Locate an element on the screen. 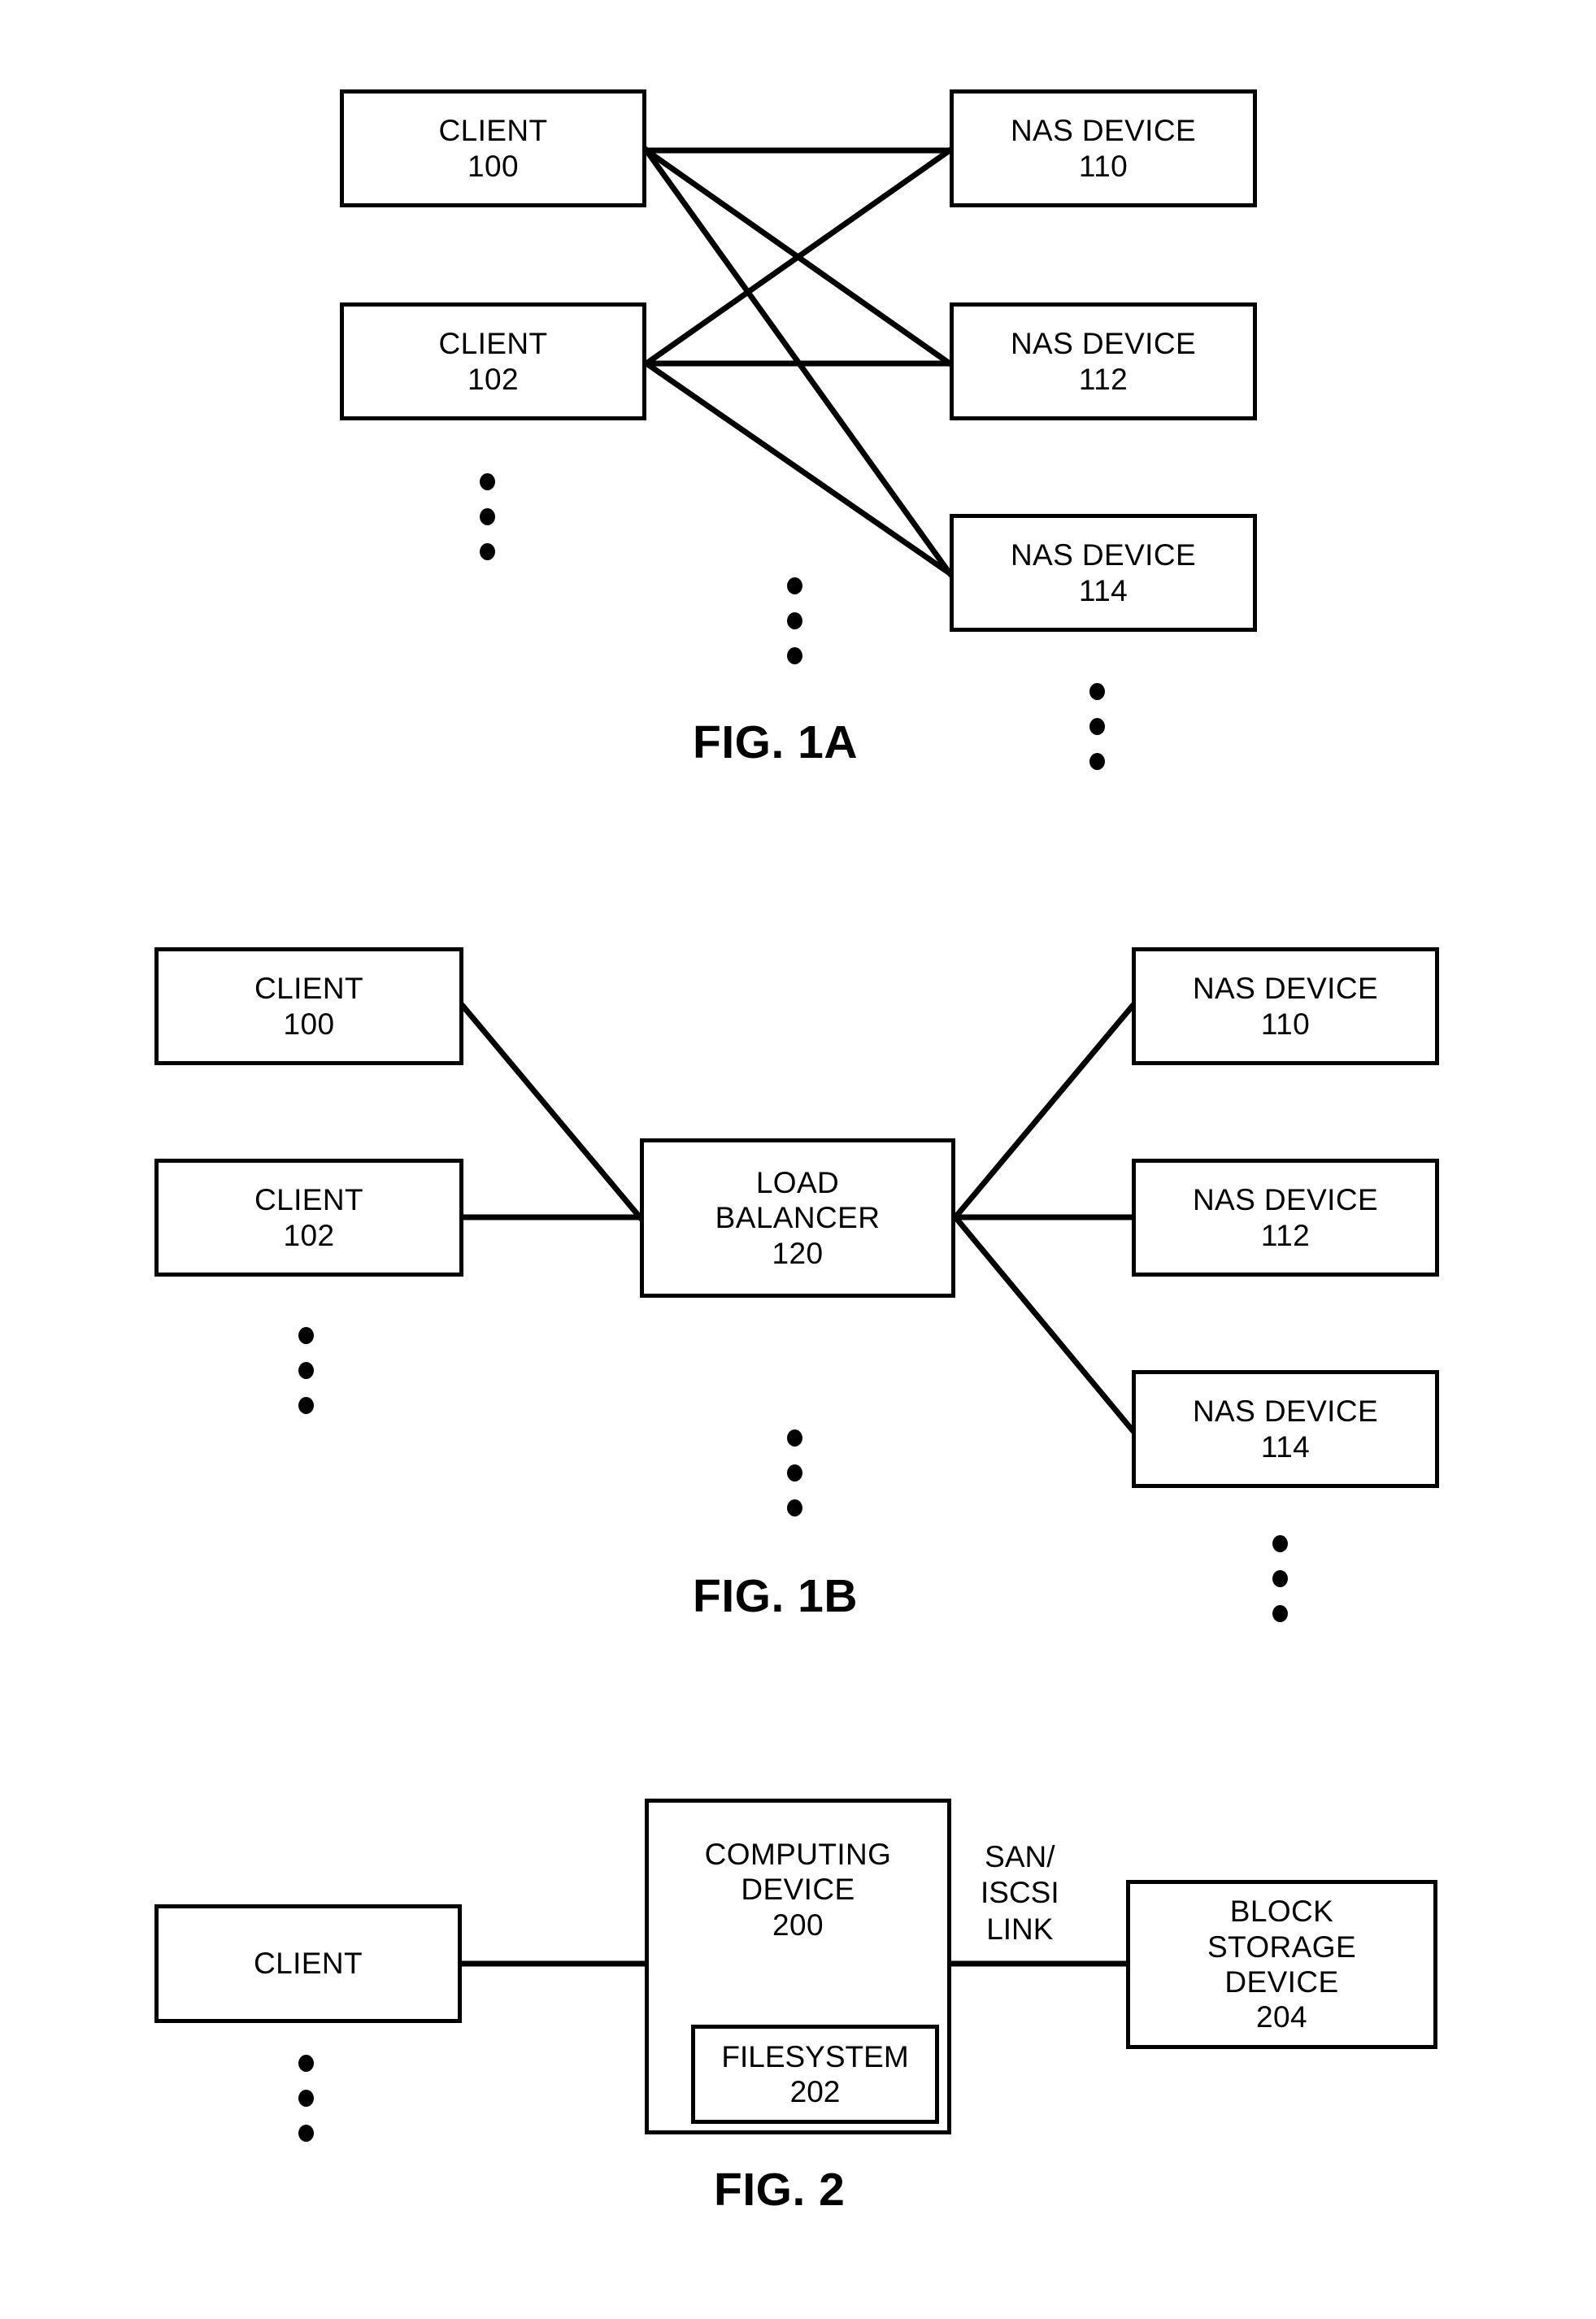 Image resolution: width=1596 pixels, height=2319 pixels. fig1b-load-balancer-120-box: LOAD BALANCER 120 is located at coordinates (797, 1218).